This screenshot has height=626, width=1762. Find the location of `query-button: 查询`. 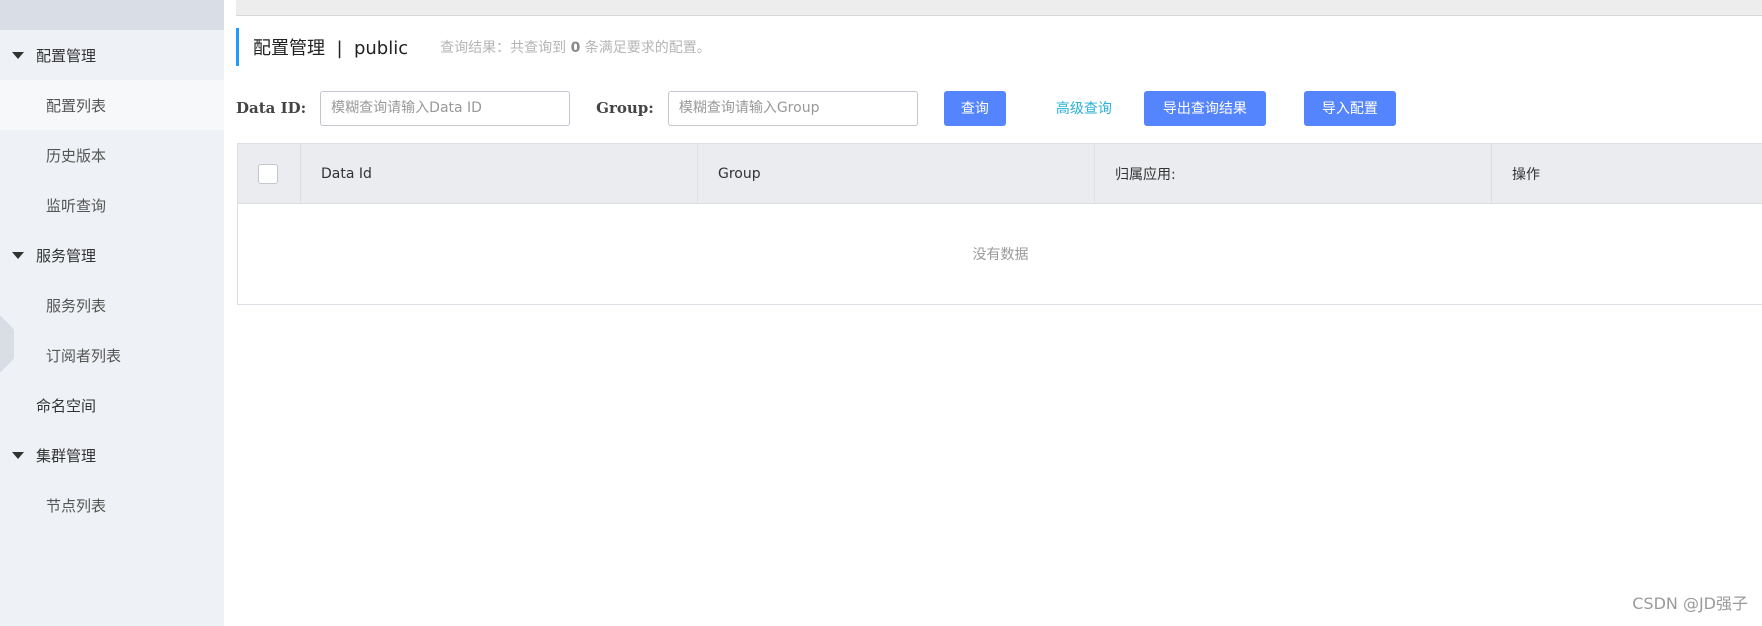

query-button: 查询 is located at coordinates (974, 108).